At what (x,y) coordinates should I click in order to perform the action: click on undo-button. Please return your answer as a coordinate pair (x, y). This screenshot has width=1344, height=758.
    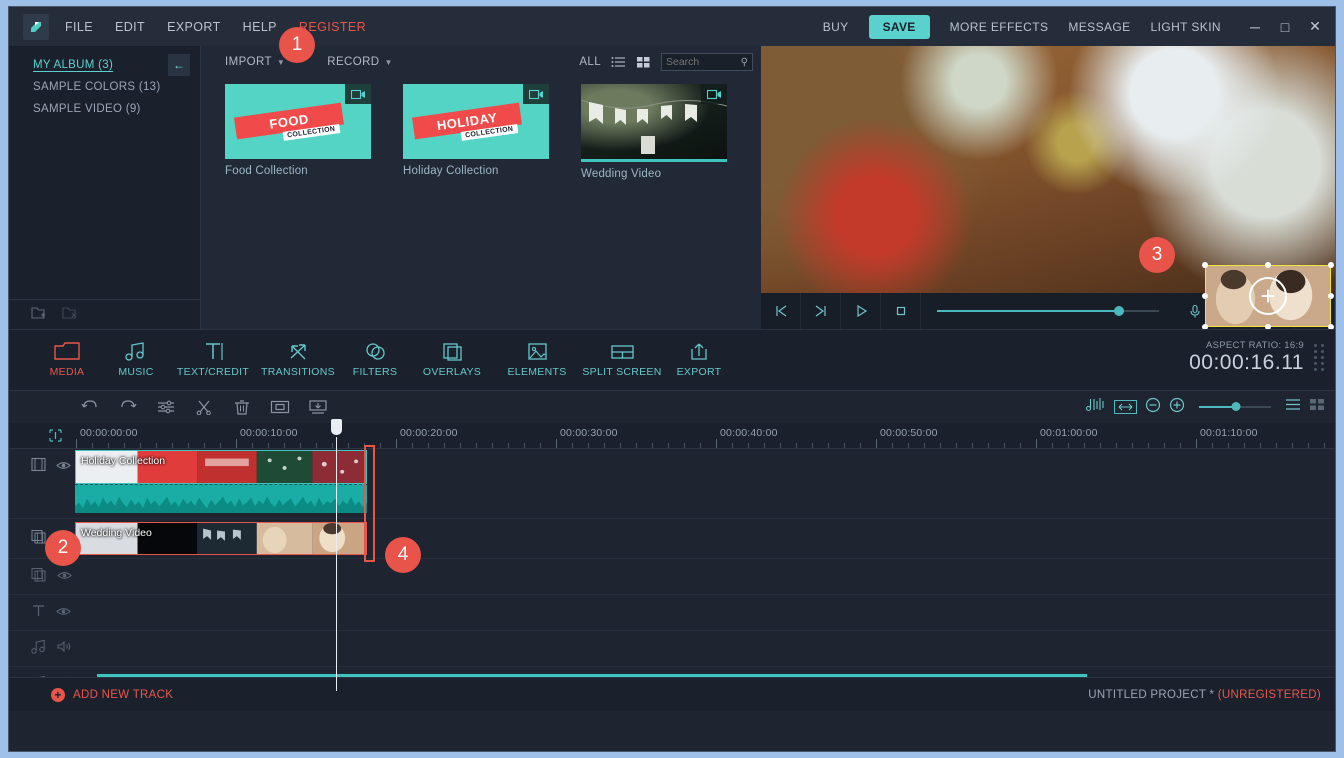
    Looking at the image, I should click on (90, 407).